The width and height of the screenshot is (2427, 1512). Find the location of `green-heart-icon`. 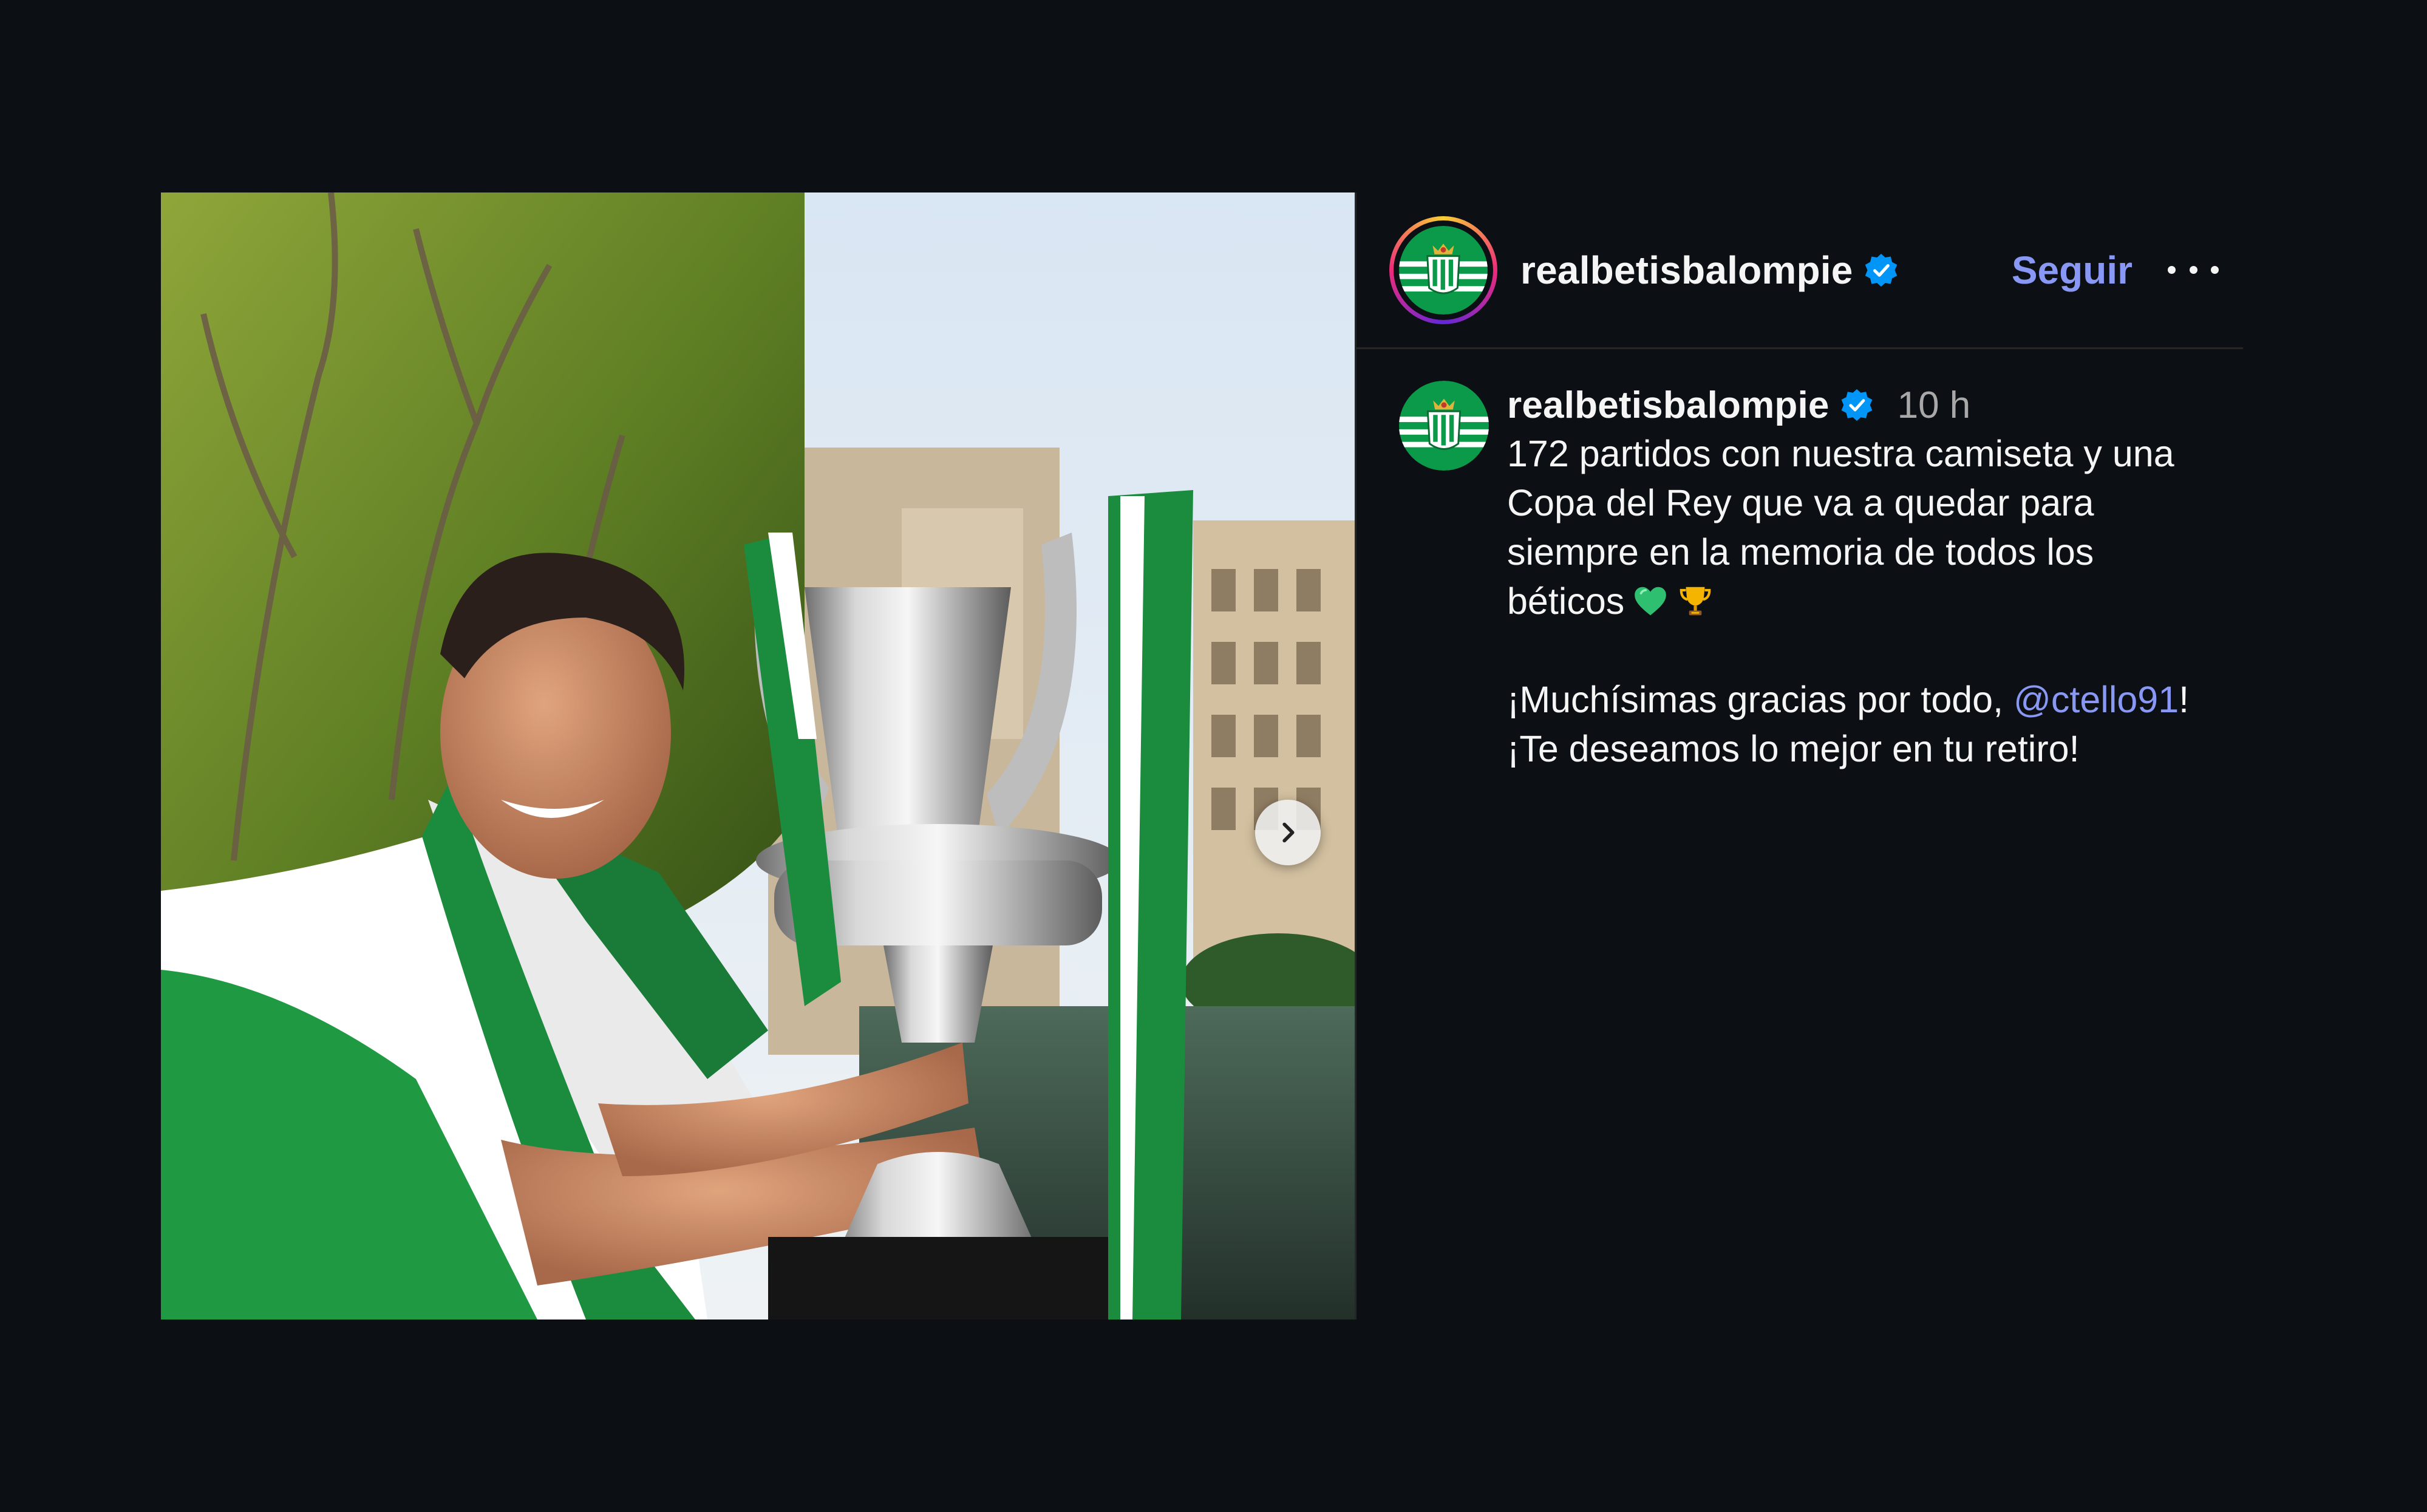

green-heart-icon is located at coordinates (1650, 601).